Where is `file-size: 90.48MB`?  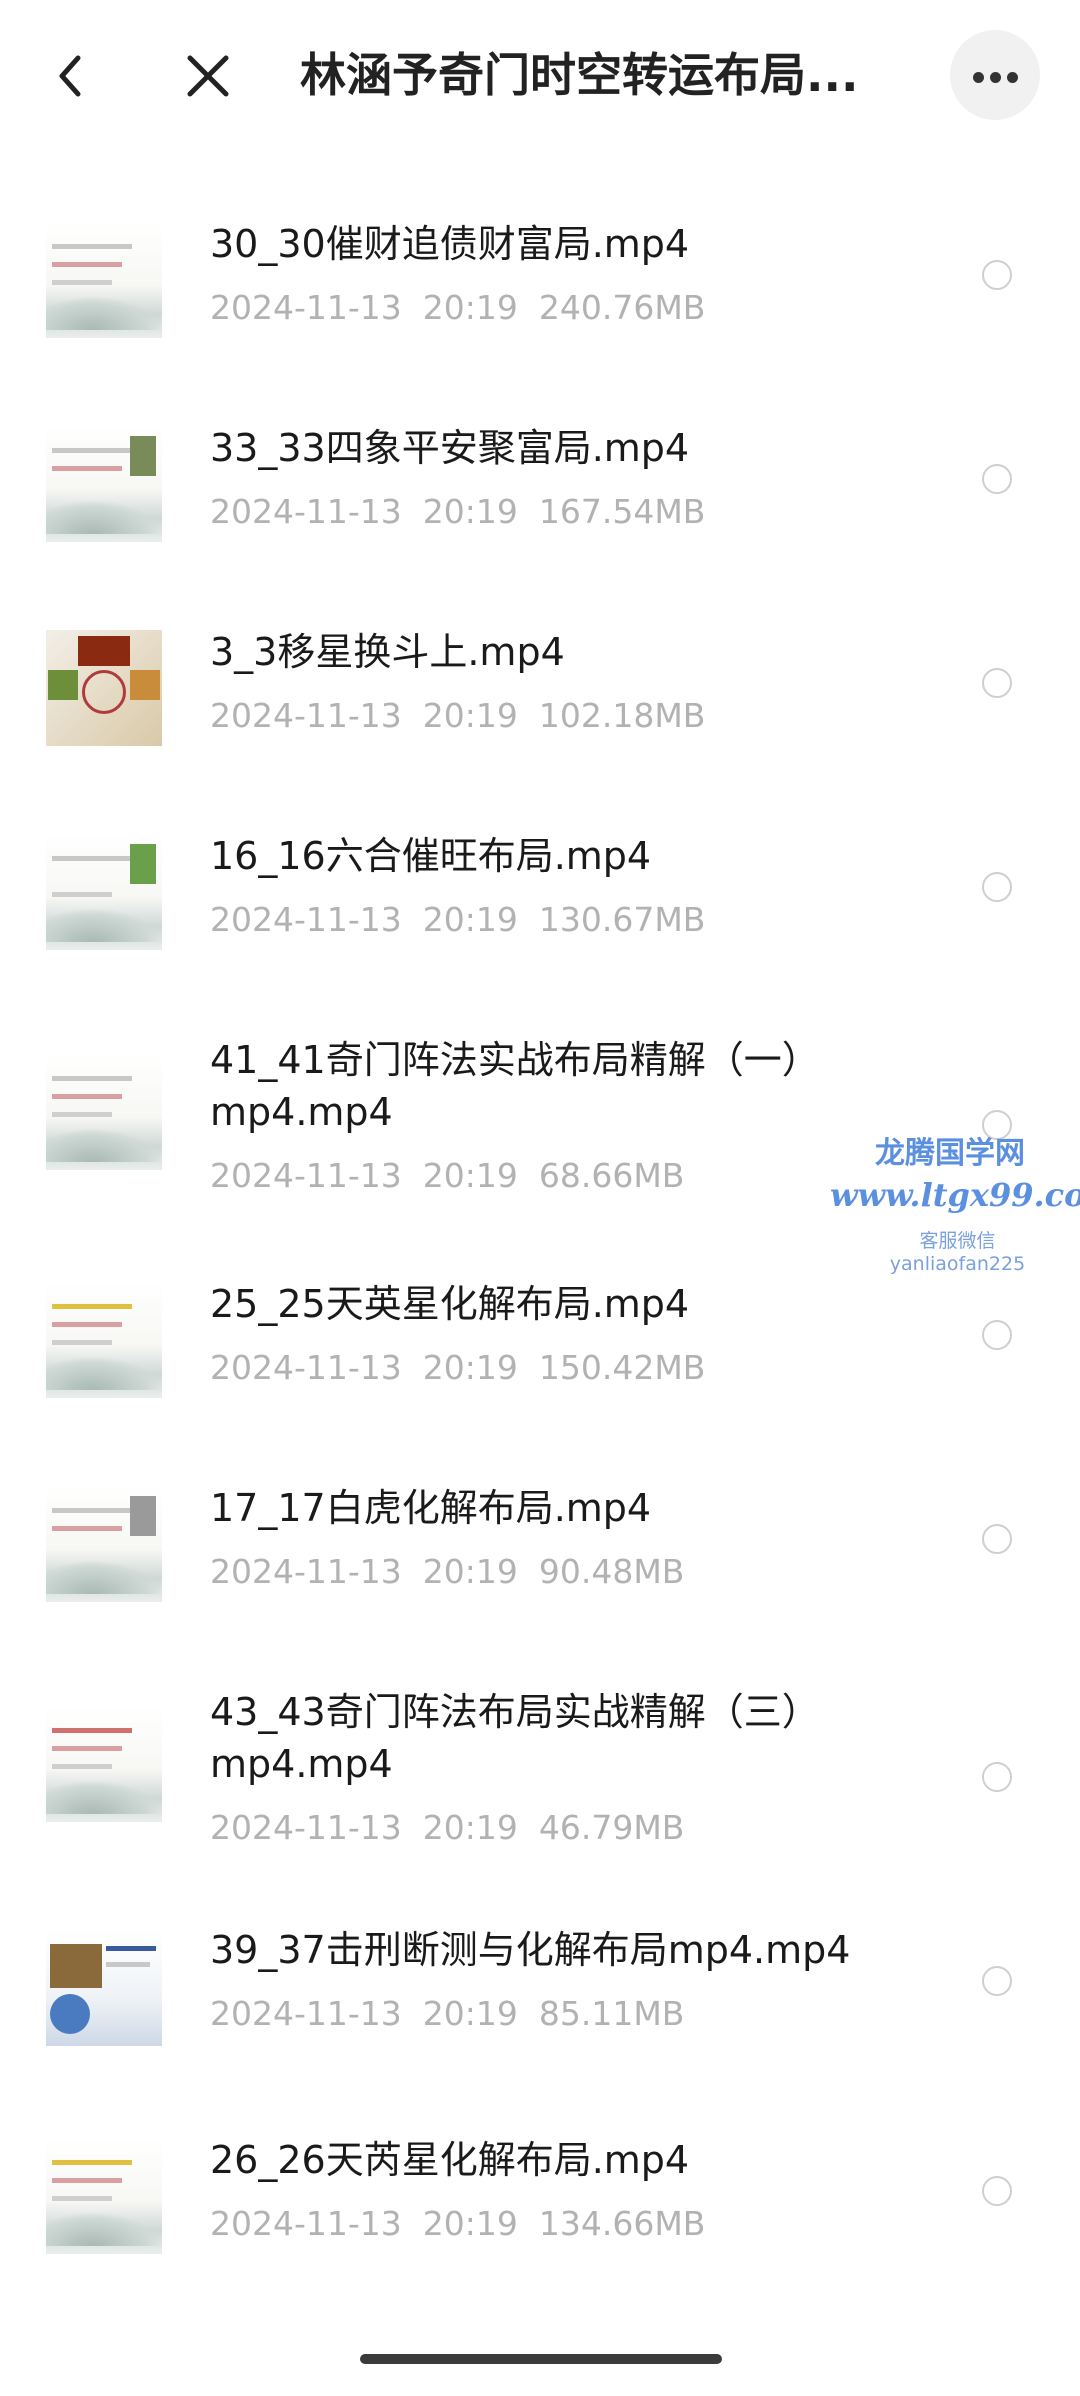 file-size: 90.48MB is located at coordinates (611, 1571).